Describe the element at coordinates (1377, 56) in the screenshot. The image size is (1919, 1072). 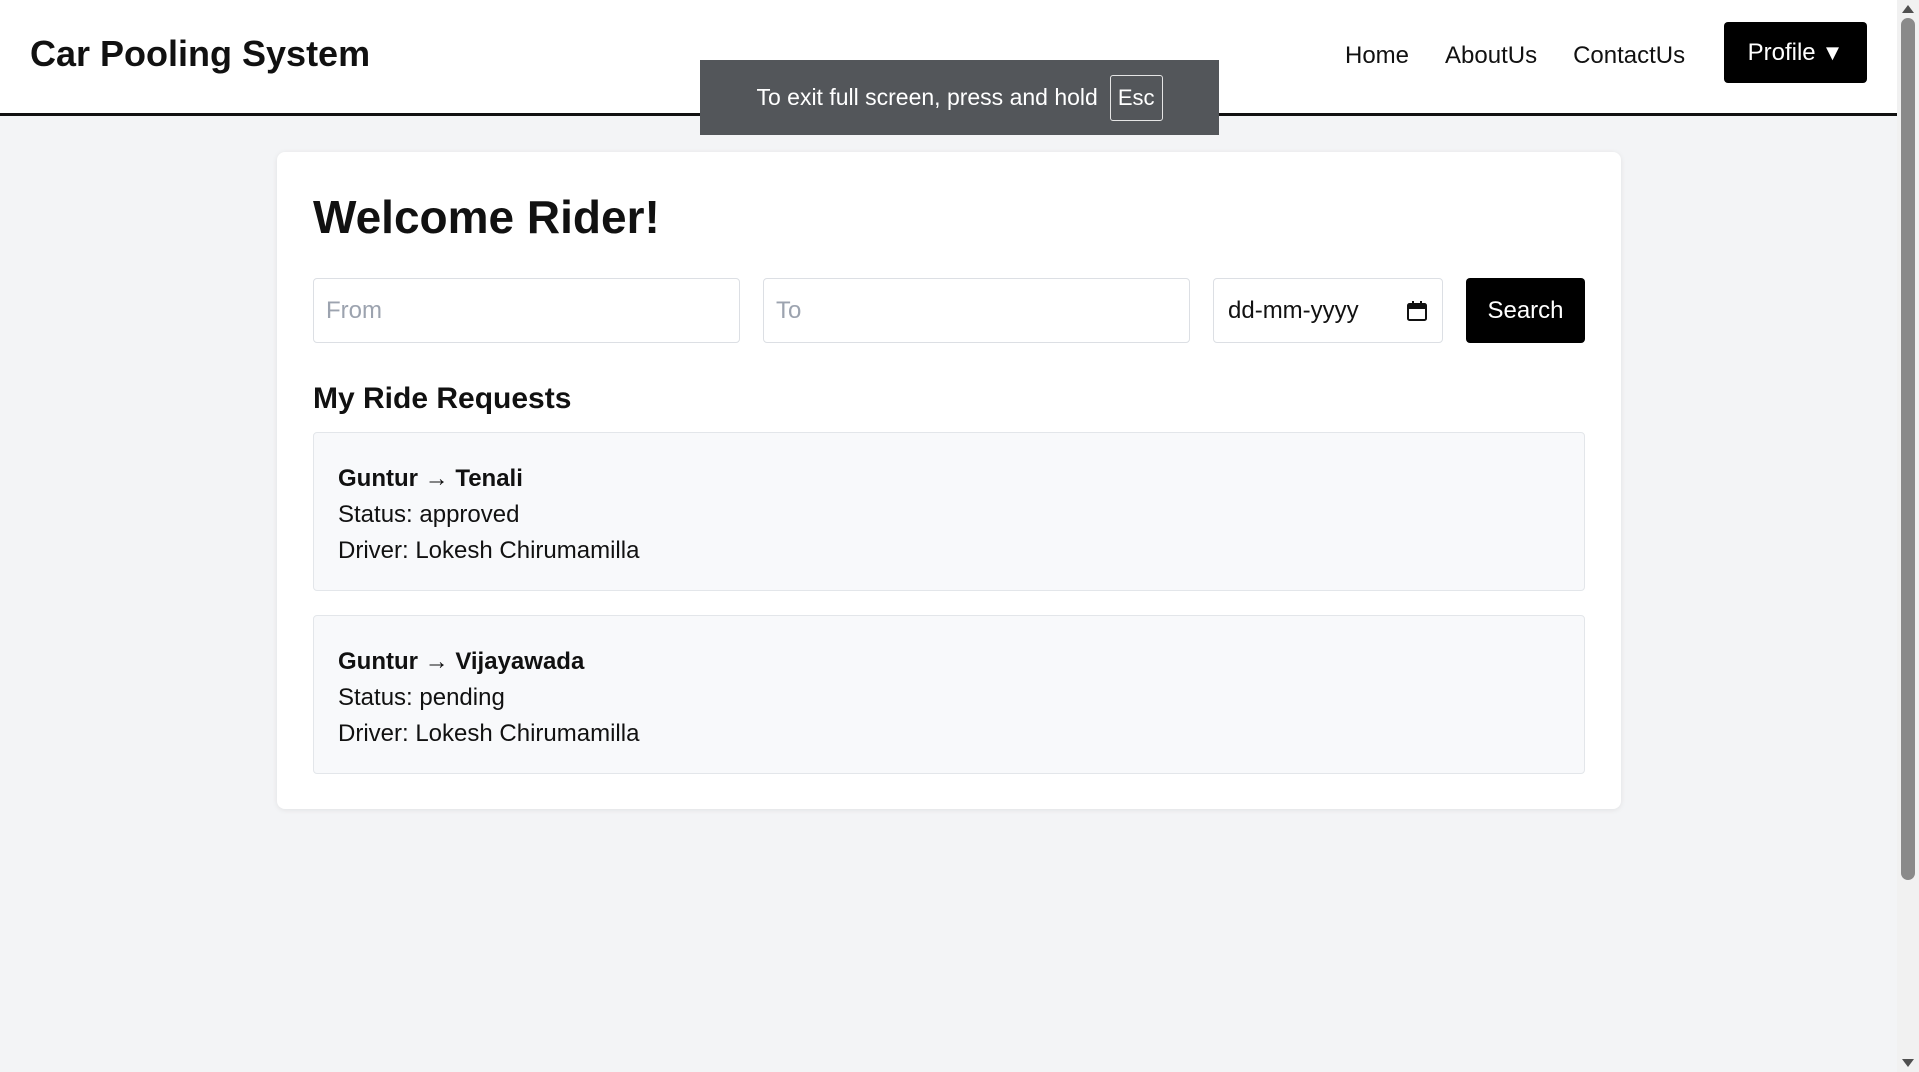
I see `nav-link-home: Home` at that location.